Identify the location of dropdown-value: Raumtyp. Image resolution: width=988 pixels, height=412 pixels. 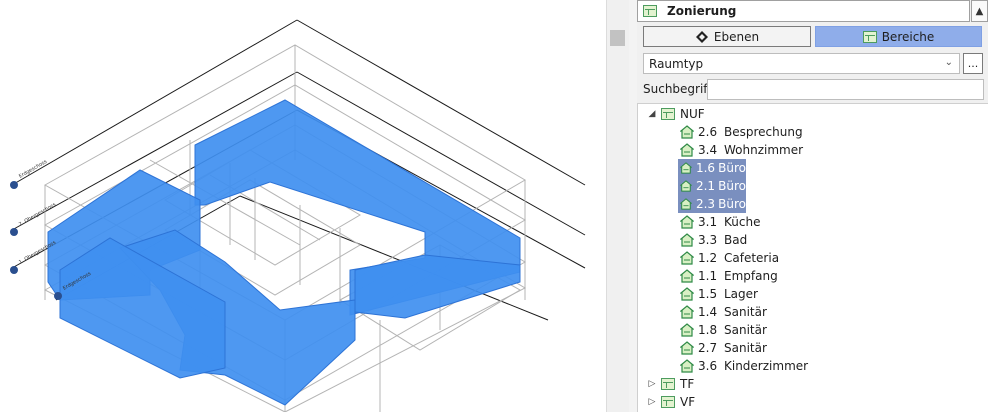
(676, 63).